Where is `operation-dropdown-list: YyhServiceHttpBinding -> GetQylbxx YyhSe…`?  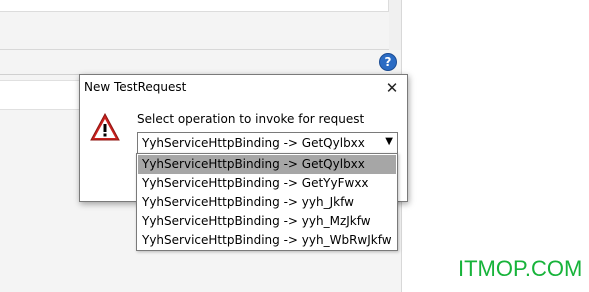
operation-dropdown-list: YyhServiceHttpBinding -> GetQylbxx YyhSe… is located at coordinates (267, 202).